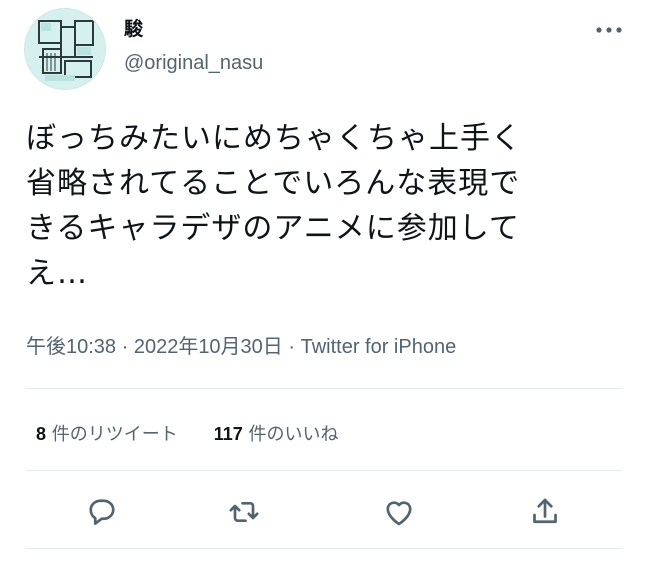 The height and width of the screenshot is (566, 650). I want to click on likes-label: 件のいいね, so click(290, 434).